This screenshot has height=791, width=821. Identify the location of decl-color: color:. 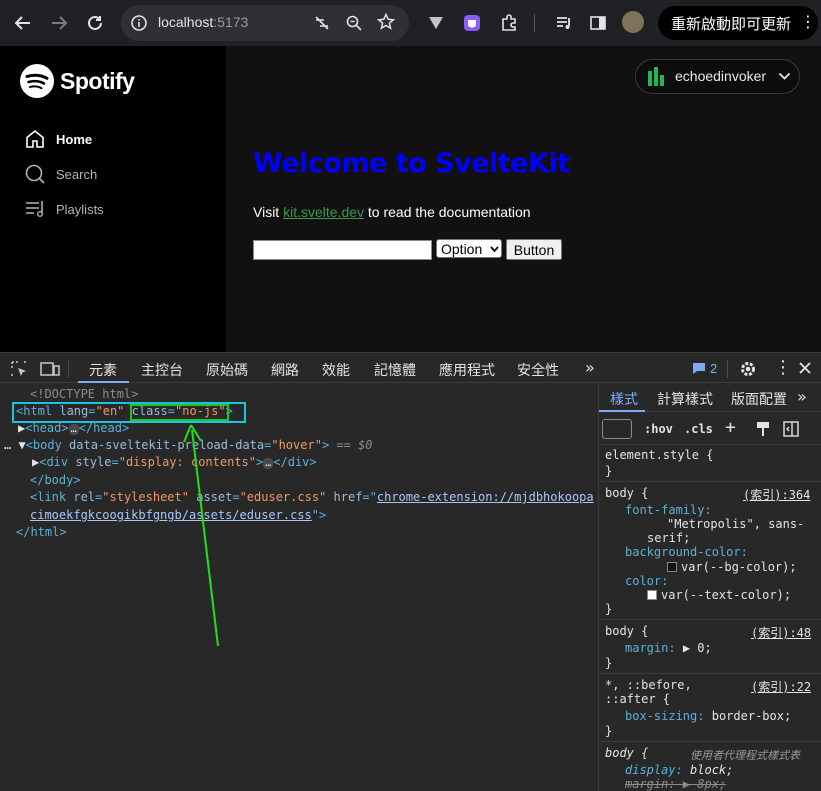
(646, 581).